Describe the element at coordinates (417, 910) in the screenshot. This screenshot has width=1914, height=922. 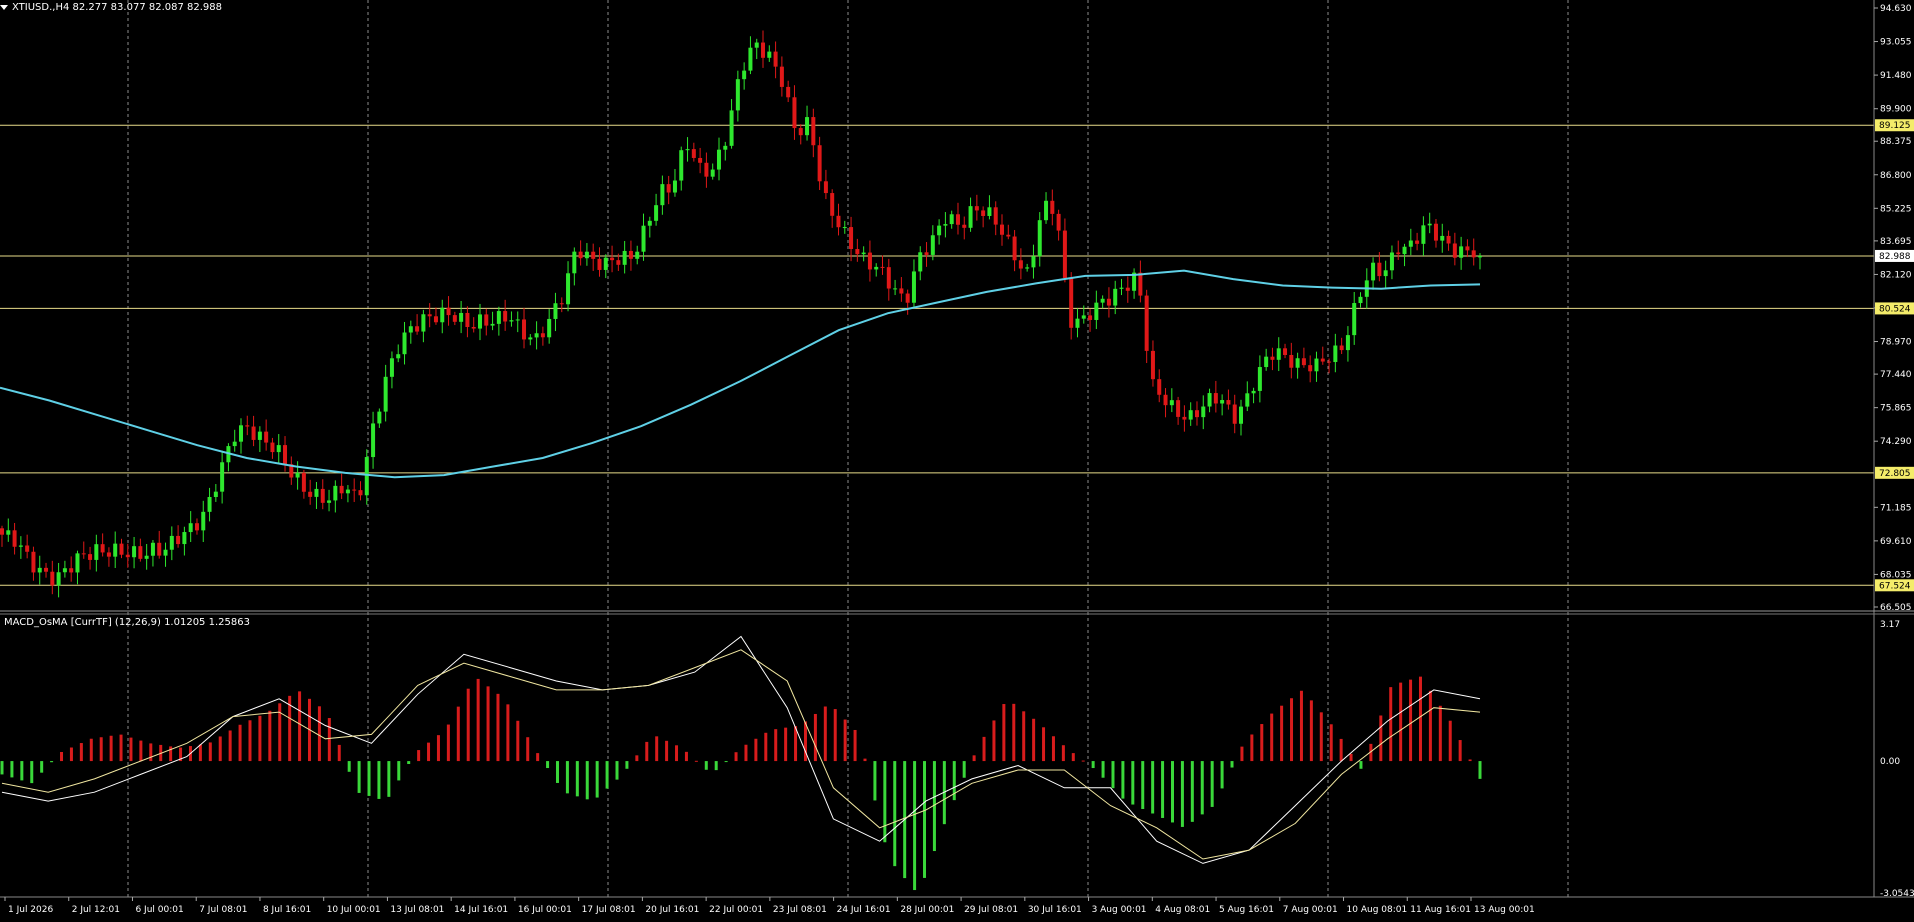
I see `time-tick-label: 13 Jul 08:01` at that location.